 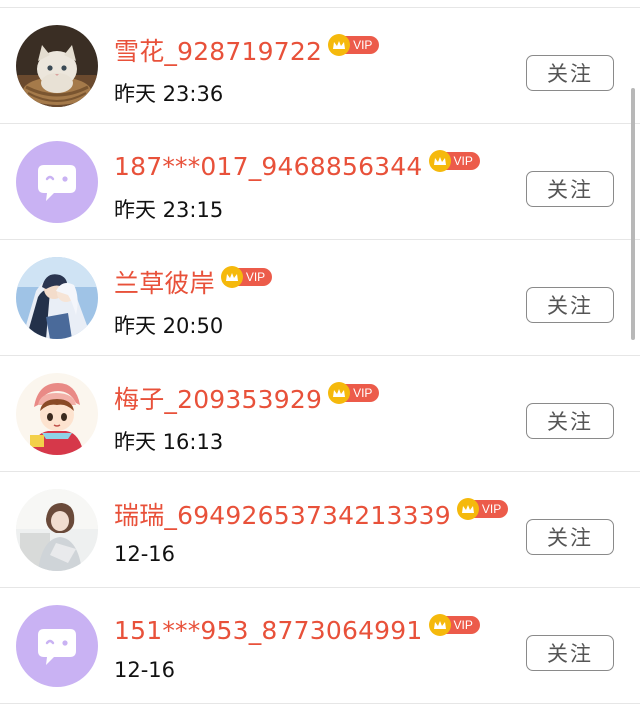 I want to click on user-name: 梅子_209353929, so click(x=218, y=398).